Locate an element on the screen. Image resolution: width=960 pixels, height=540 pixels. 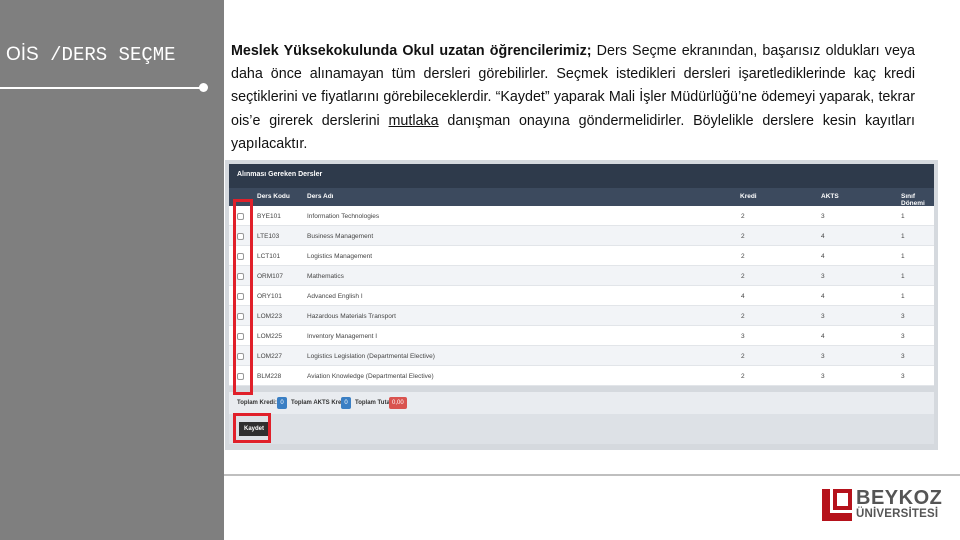
cell-code: BLM228 is located at coordinates (269, 376).